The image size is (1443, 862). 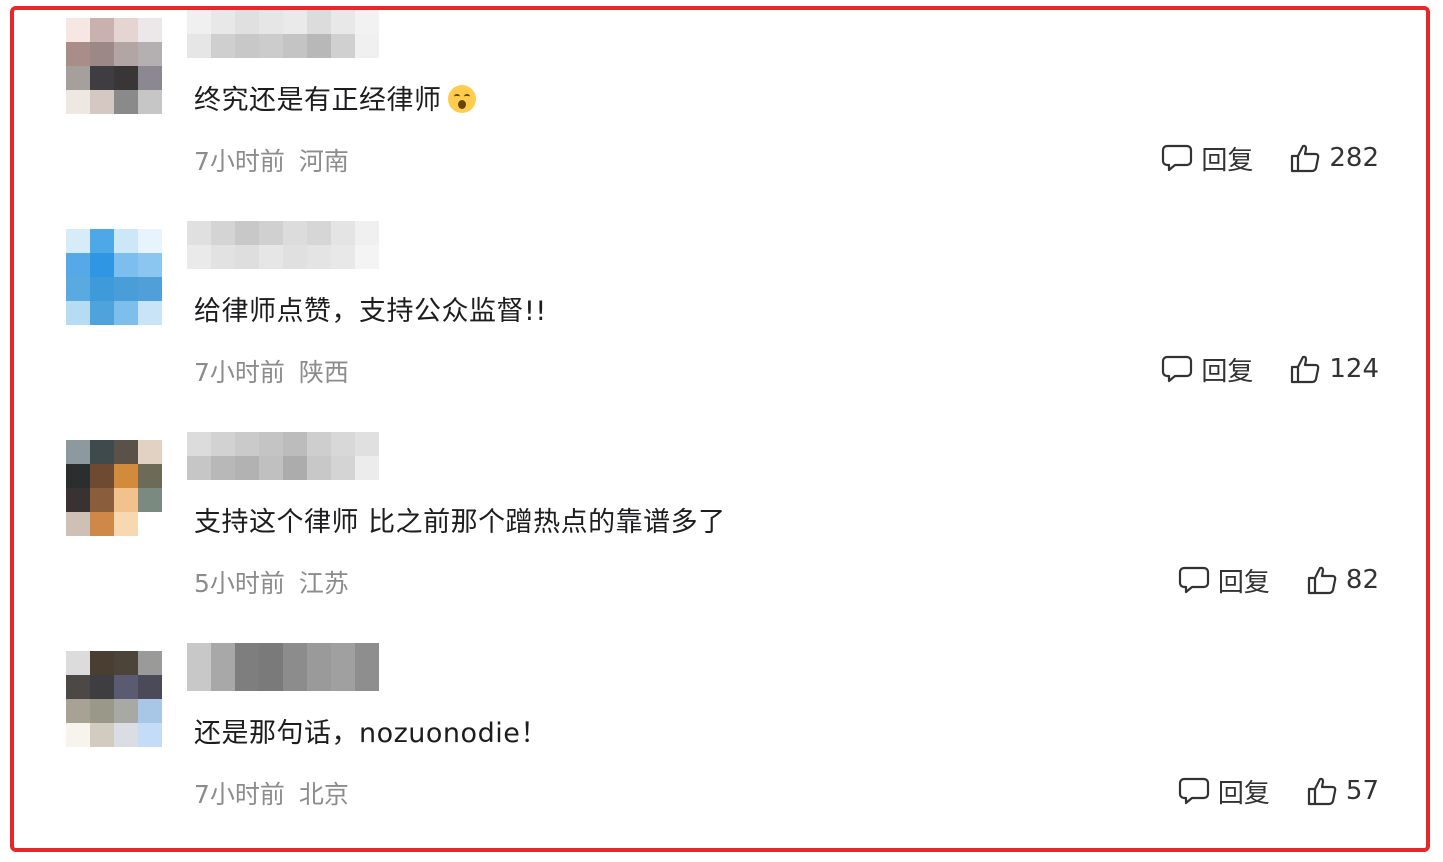 I want to click on comment-meta: 7小时前 河南, so click(x=271, y=160).